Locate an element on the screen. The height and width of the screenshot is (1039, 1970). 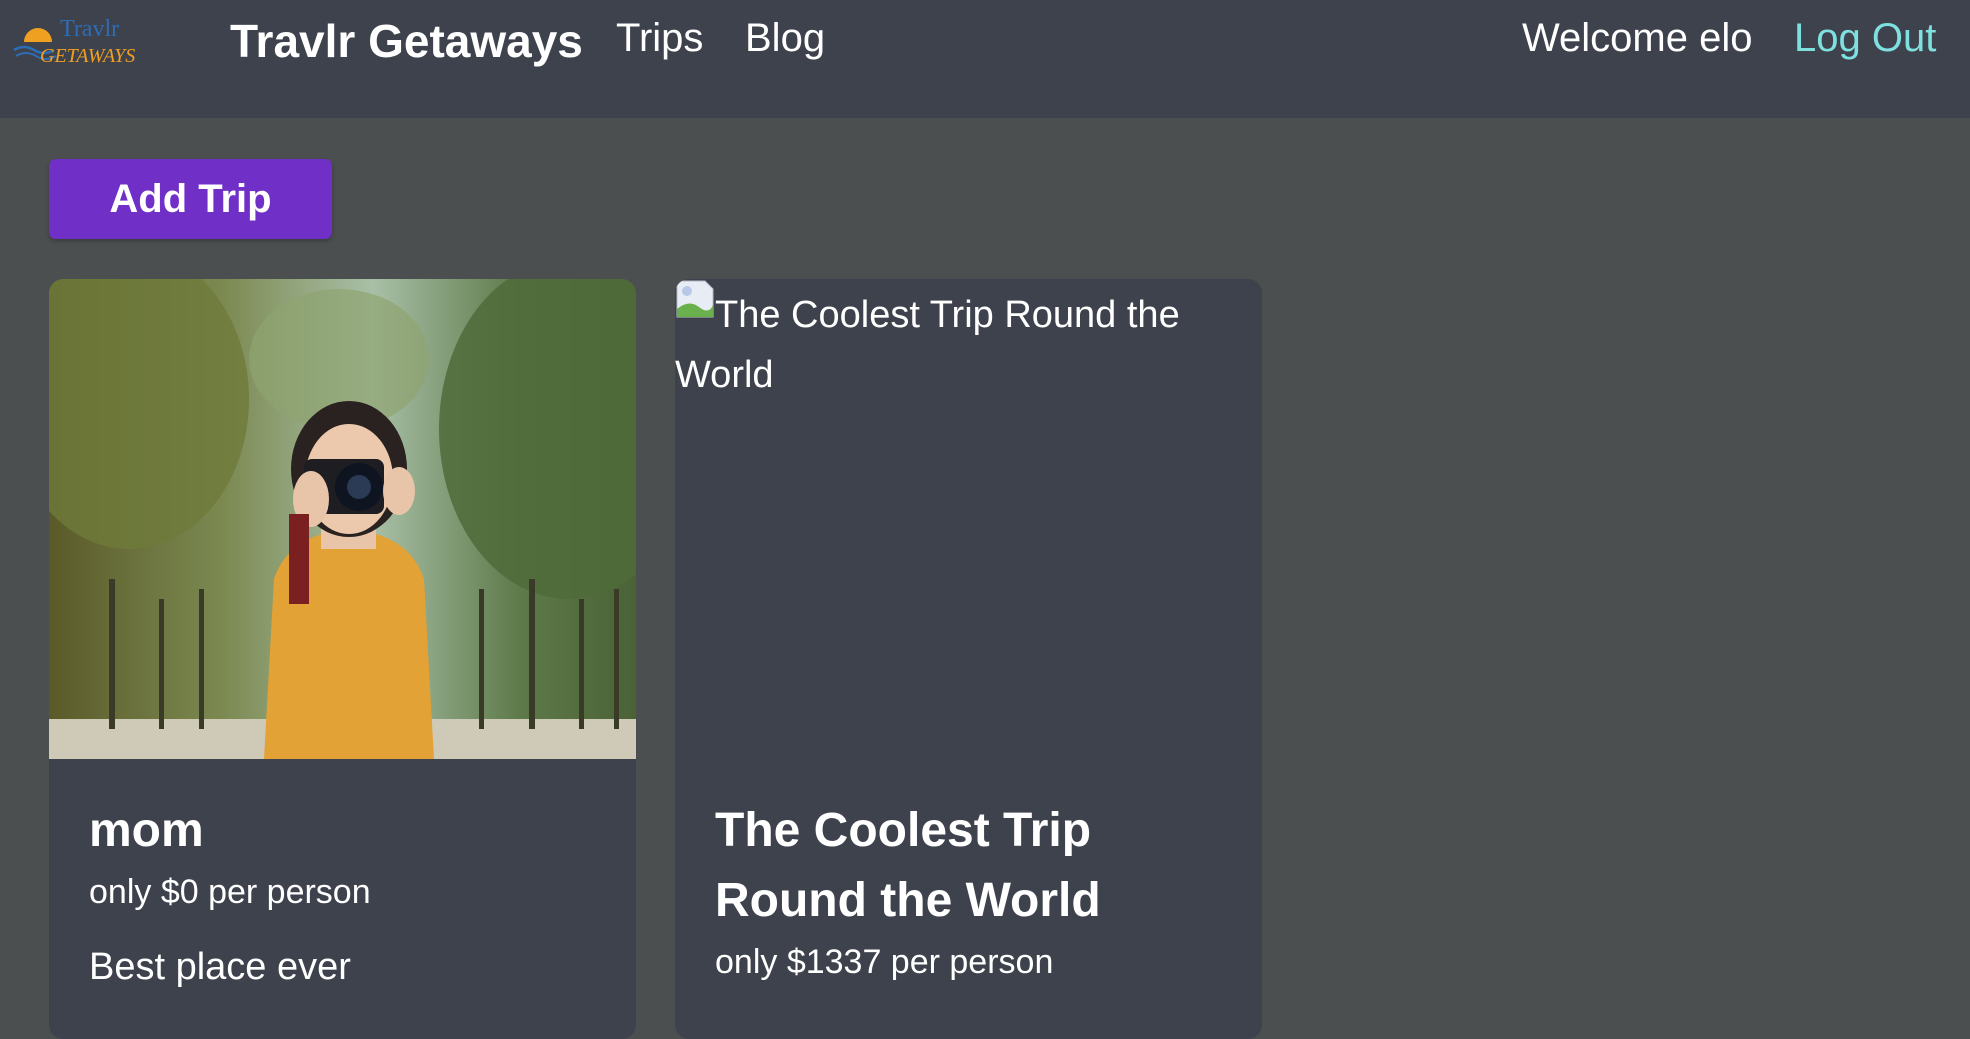
svg-text: GETAWAYS is located at coordinates (87, 56).